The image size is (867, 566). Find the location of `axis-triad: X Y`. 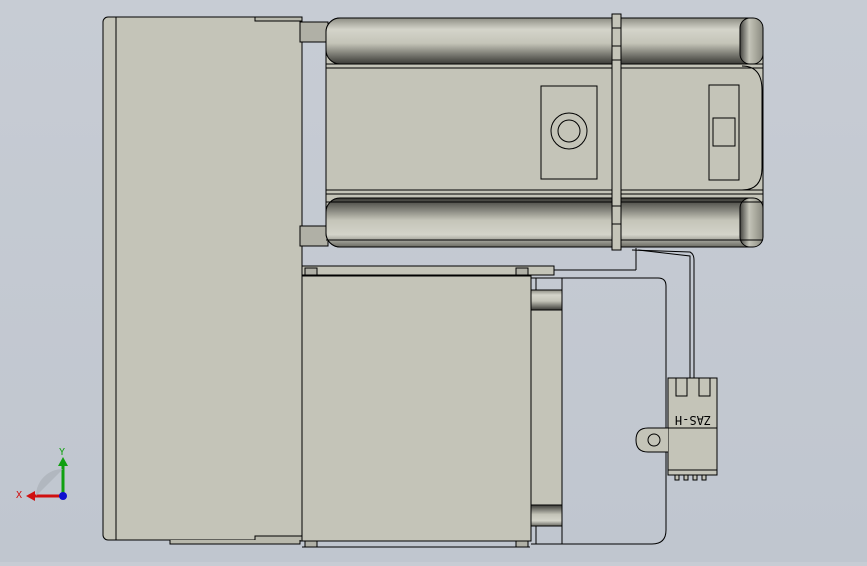

axis-triad: X Y is located at coordinates (42, 474).